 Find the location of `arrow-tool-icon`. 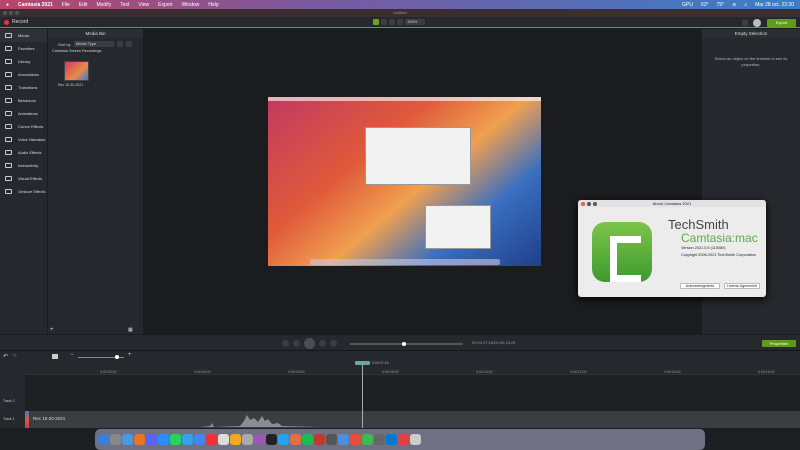

arrow-tool-icon is located at coordinates (376, 22).